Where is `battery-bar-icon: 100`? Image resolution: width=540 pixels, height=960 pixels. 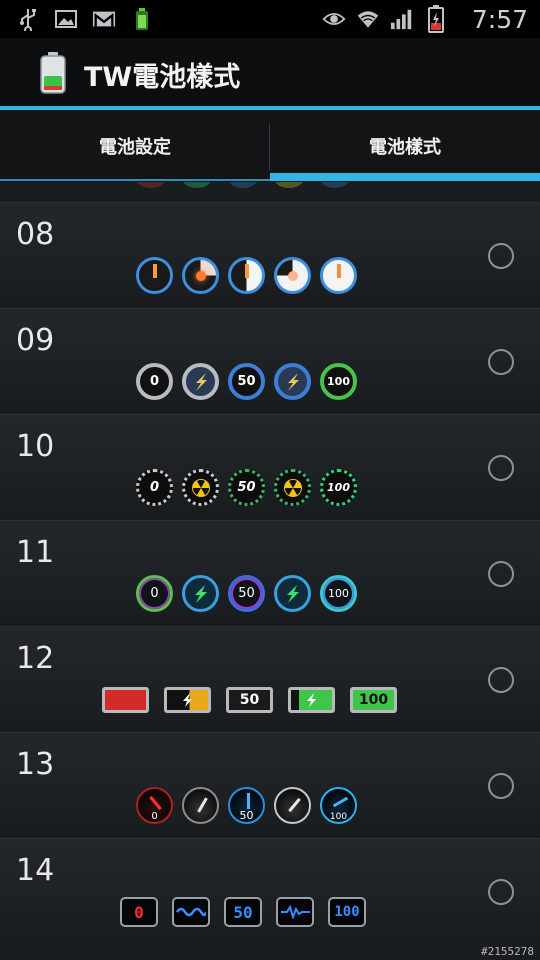
battery-bar-icon: 100 is located at coordinates (373, 700).